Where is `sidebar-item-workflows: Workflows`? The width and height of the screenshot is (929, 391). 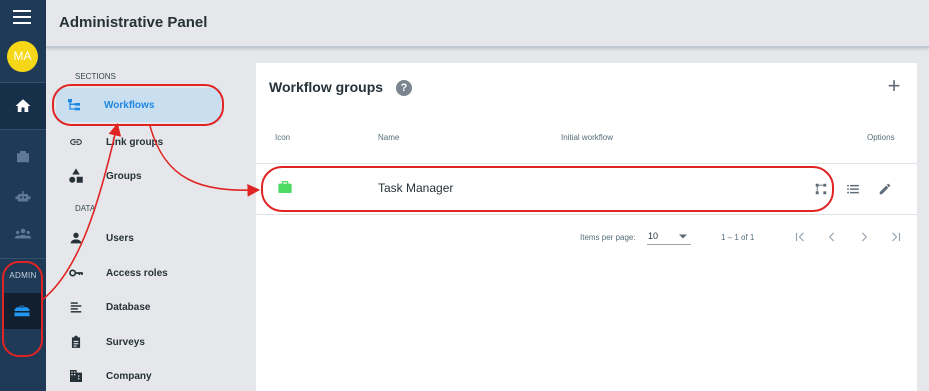 sidebar-item-workflows: Workflows is located at coordinates (138, 105).